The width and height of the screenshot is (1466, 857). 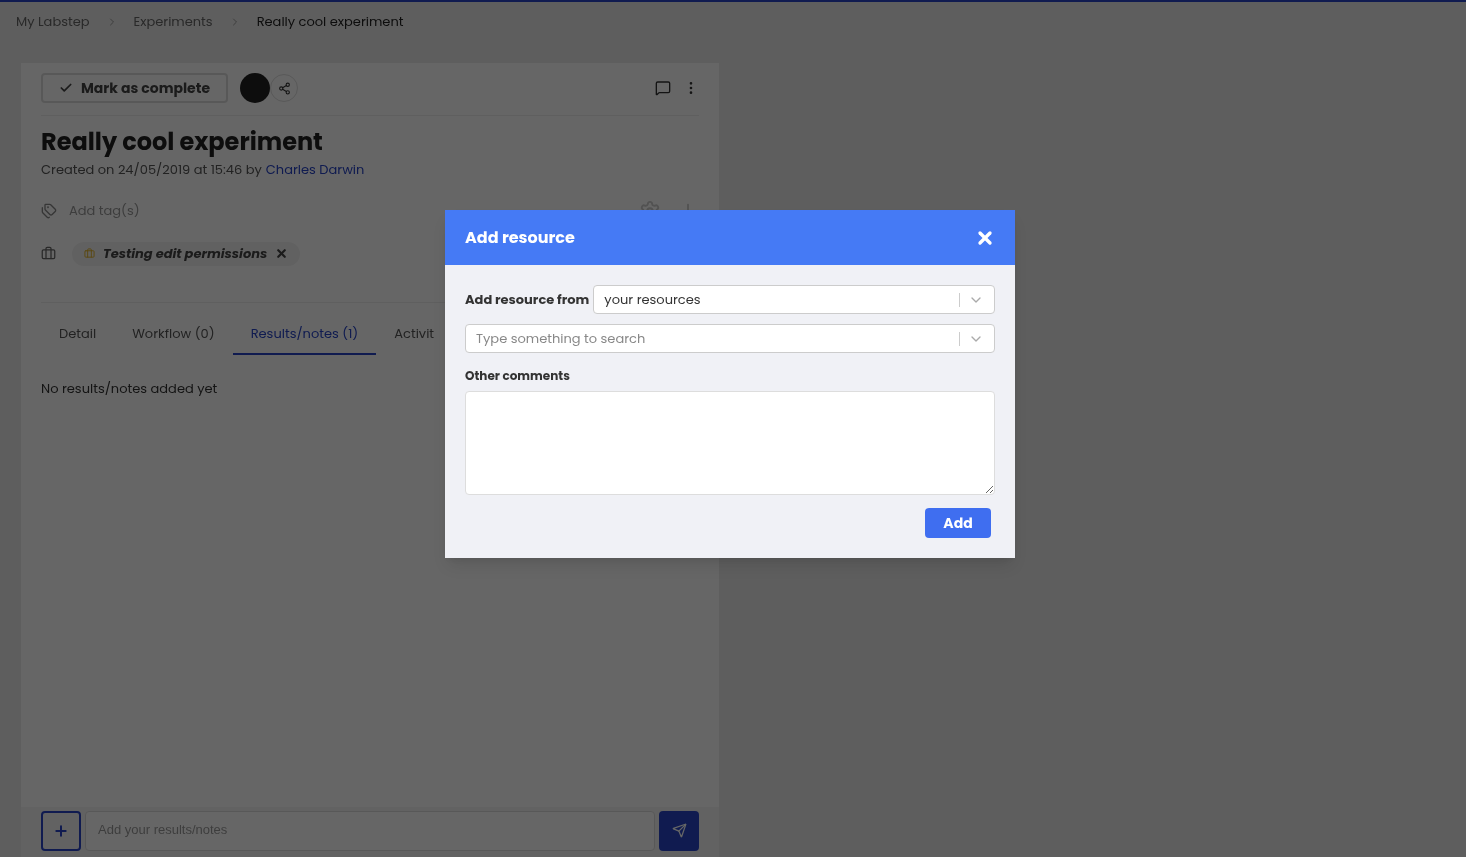 What do you see at coordinates (151, 170) in the screenshot?
I see `created-text: Created on 24/05/2019 at 15:46 by` at bounding box center [151, 170].